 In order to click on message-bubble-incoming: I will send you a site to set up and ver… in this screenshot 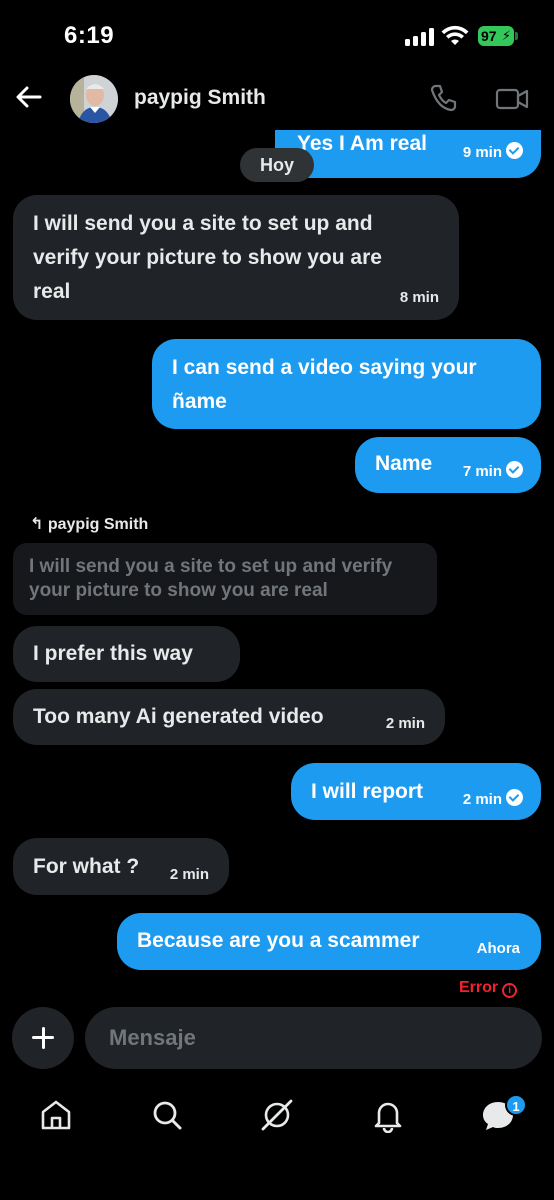, I will do `click(236, 257)`.